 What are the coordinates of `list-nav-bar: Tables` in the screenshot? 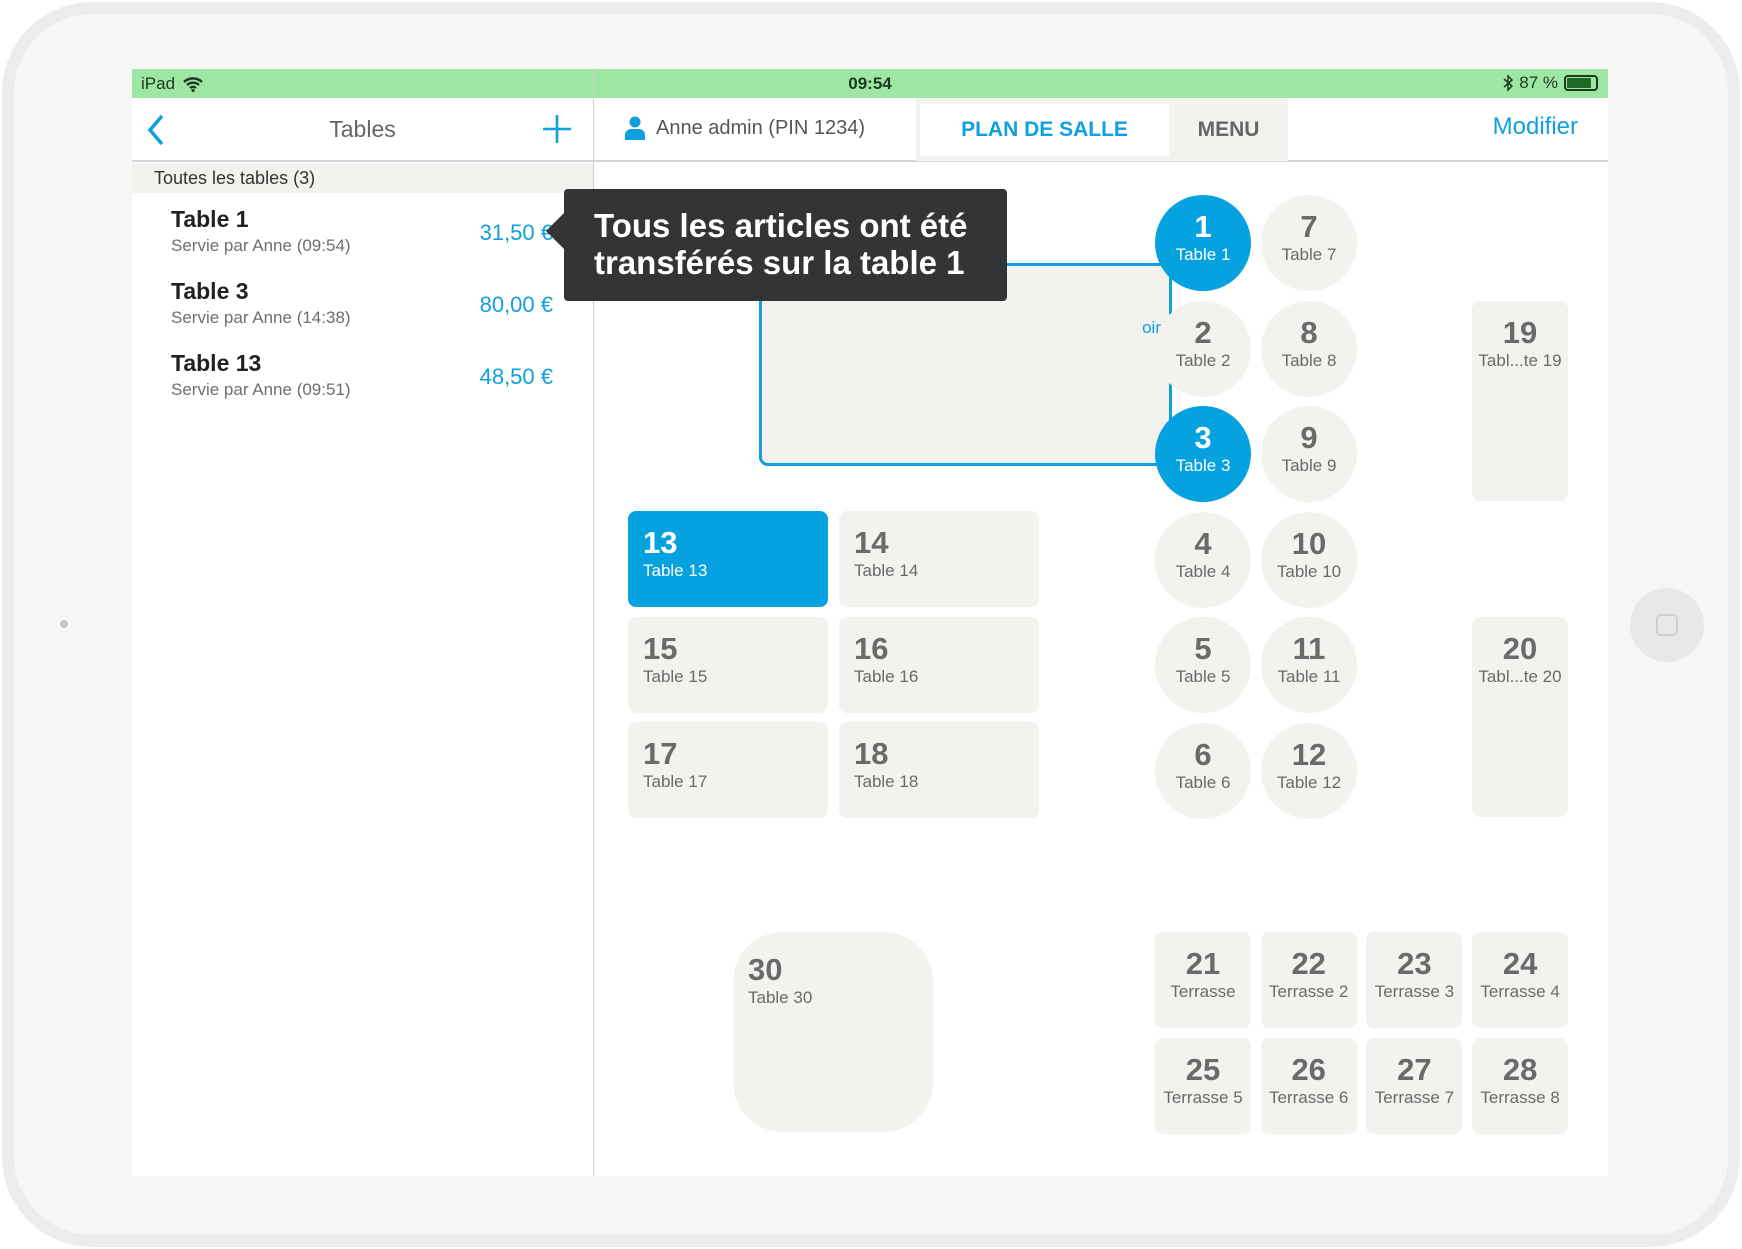 It's located at (362, 130).